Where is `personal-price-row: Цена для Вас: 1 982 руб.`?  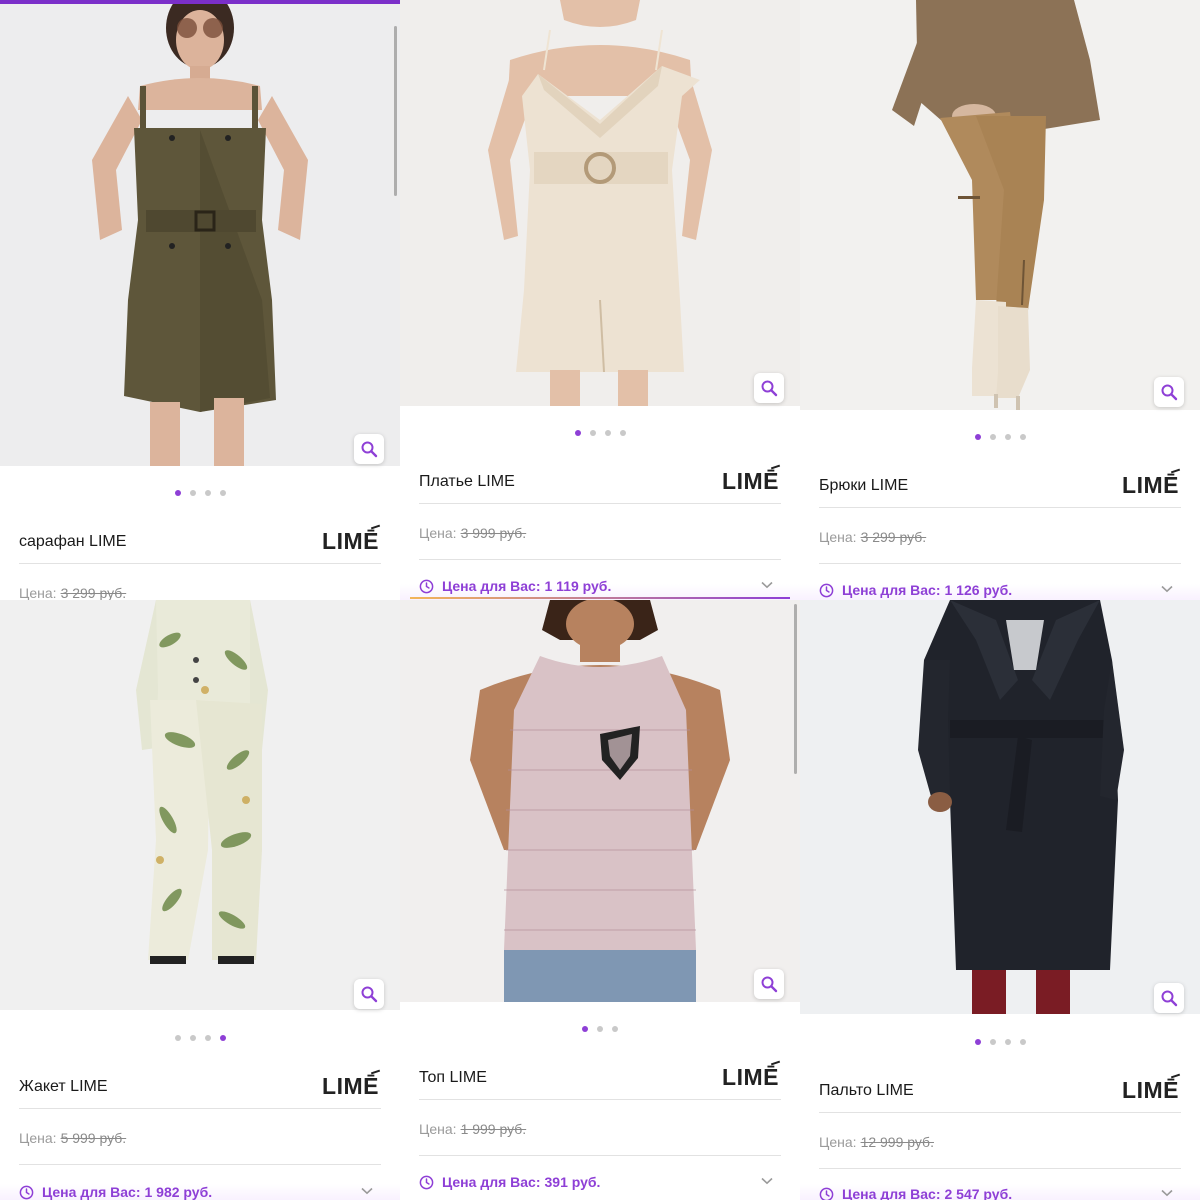
personal-price-row: Цена для Вас: 1 982 руб. is located at coordinates (200, 1189).